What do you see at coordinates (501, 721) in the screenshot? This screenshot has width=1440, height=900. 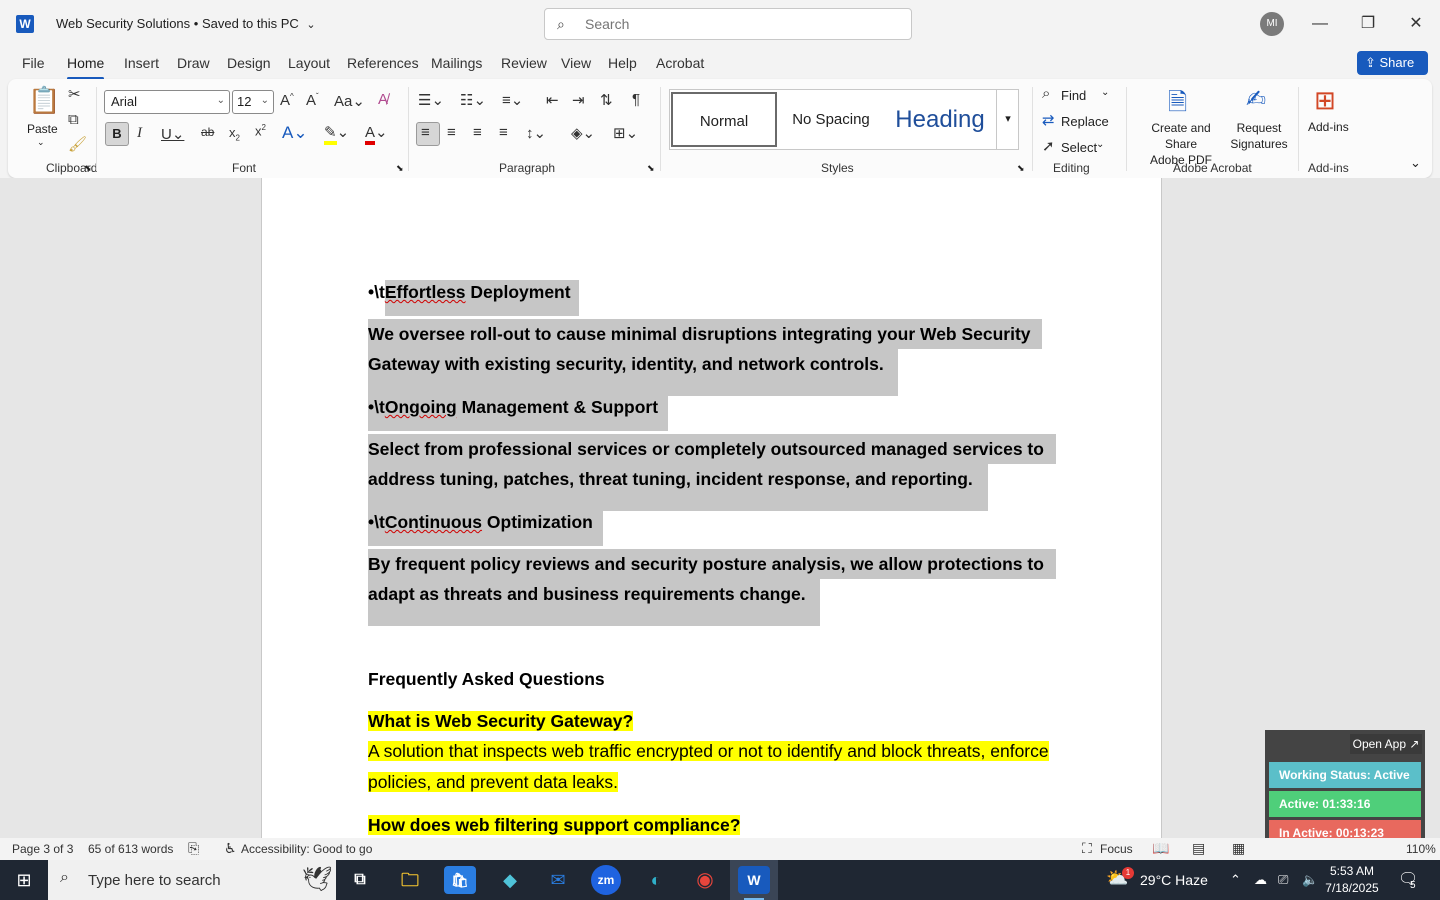 I see `faq-question-1: What is Web Security Gateway?` at bounding box center [501, 721].